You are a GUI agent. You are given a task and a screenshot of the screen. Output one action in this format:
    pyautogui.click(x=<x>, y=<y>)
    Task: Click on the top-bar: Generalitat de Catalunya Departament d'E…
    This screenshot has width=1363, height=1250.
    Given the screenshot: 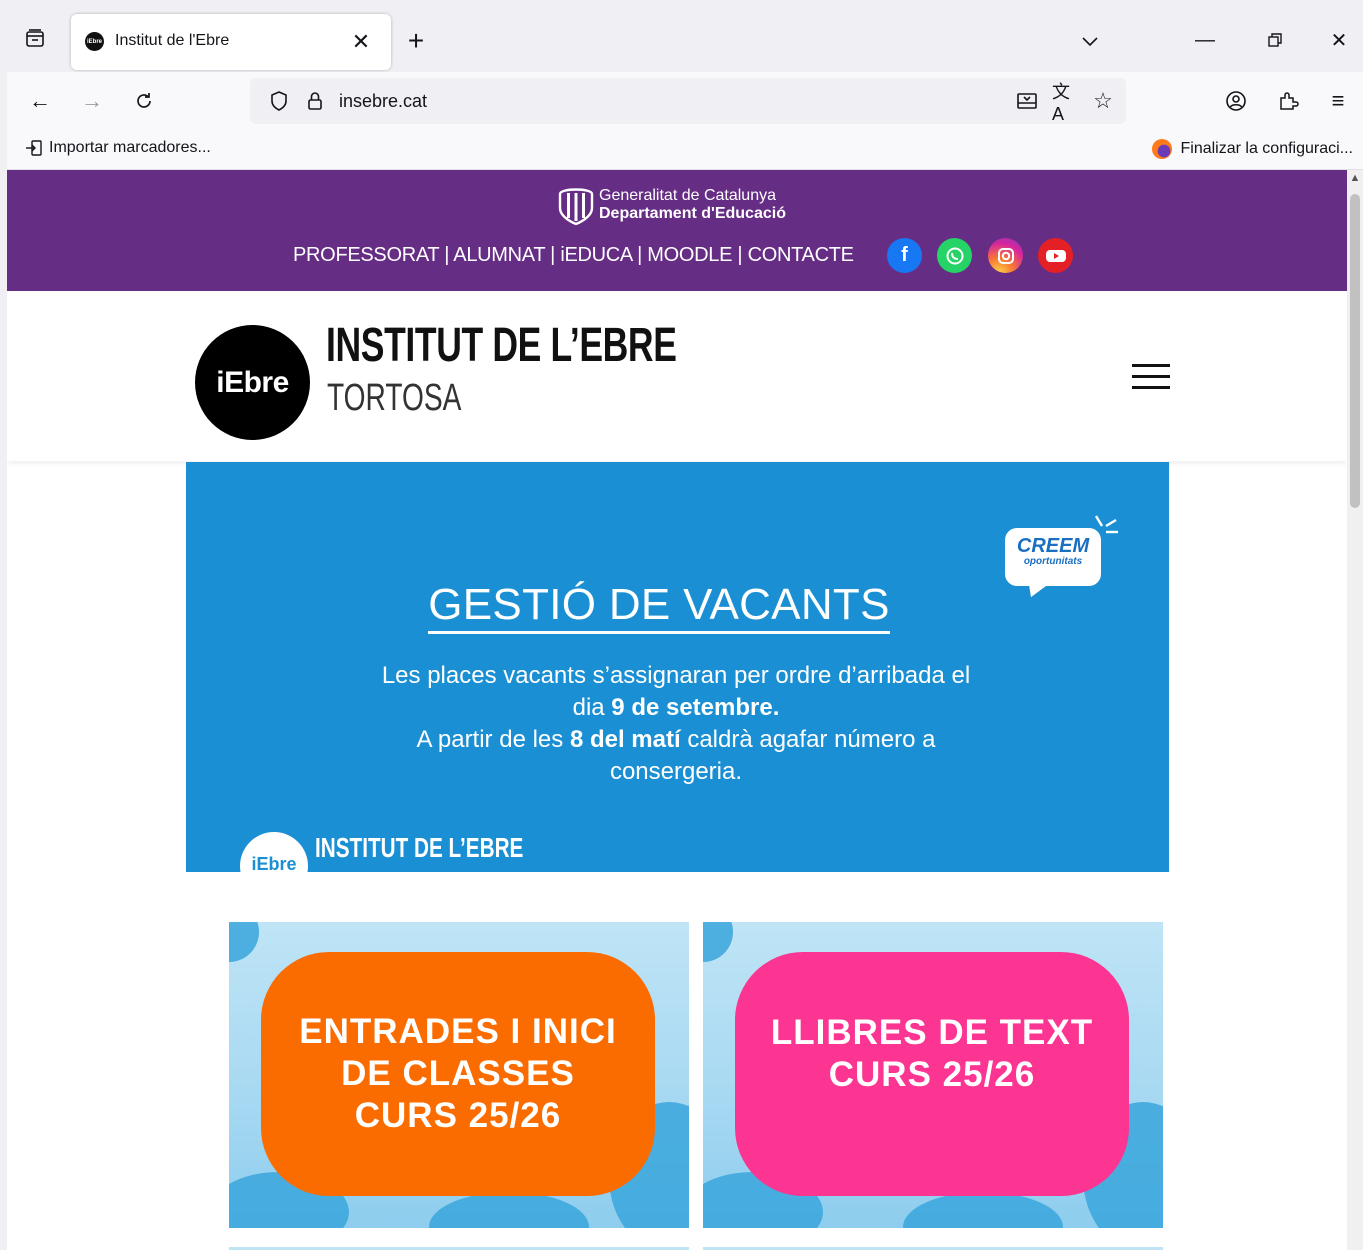 What is the action you would take?
    pyautogui.click(x=677, y=230)
    